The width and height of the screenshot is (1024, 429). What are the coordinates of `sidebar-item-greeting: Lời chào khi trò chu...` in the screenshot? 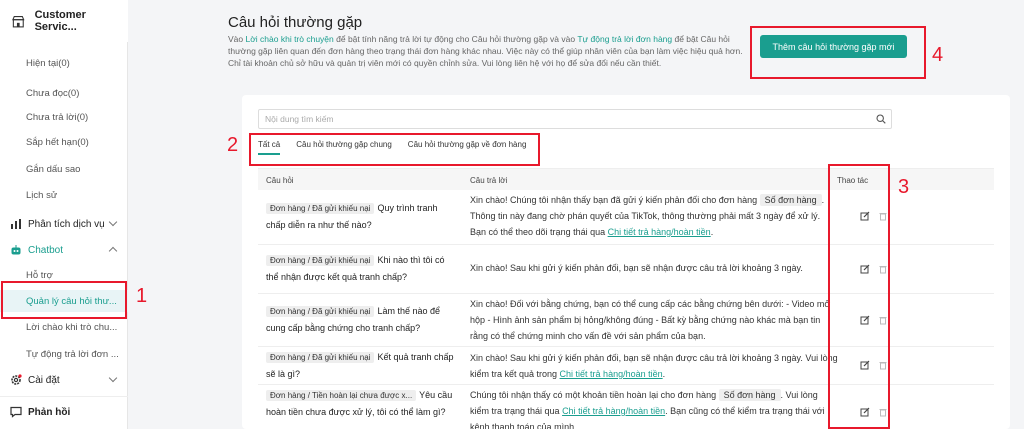 It's located at (64, 327).